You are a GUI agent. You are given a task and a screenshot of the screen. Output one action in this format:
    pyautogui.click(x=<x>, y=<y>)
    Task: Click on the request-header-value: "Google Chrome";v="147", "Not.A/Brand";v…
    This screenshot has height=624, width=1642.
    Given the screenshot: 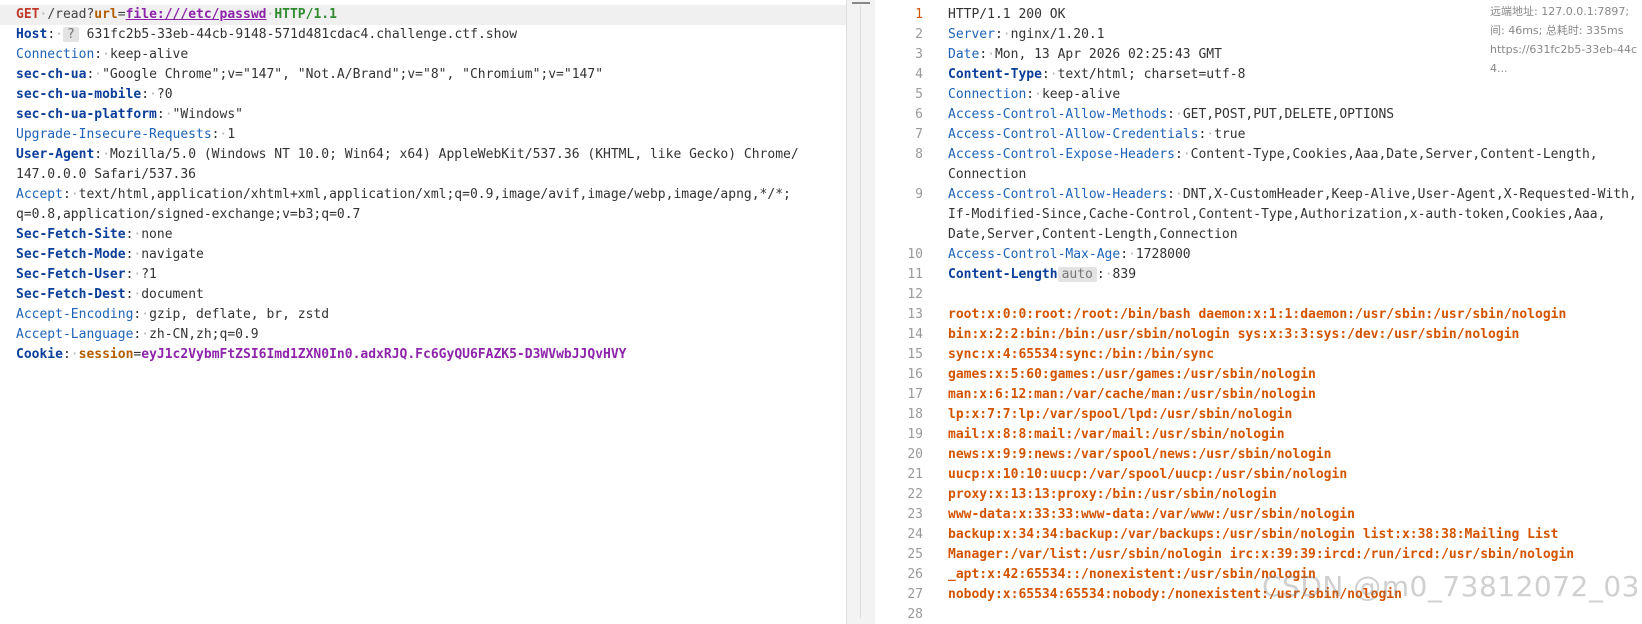 What is the action you would take?
    pyautogui.click(x=353, y=74)
    